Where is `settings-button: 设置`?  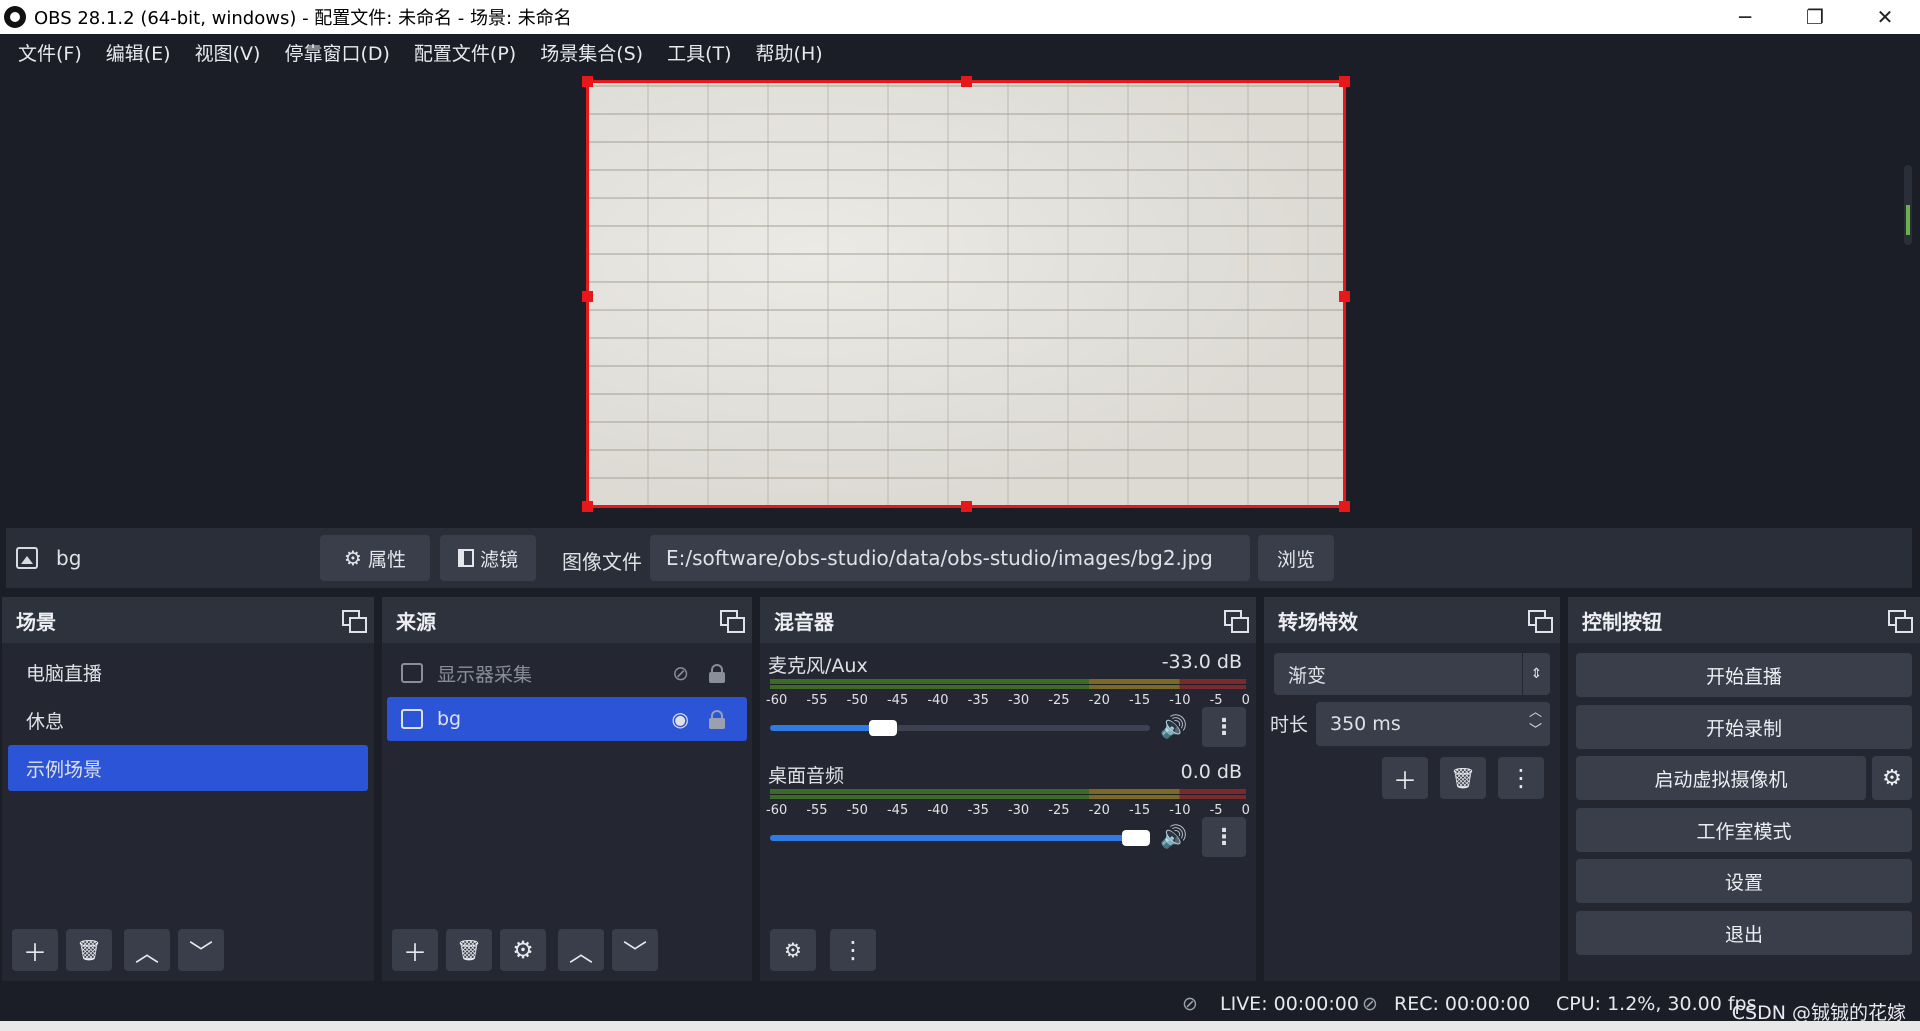
settings-button: 设置 is located at coordinates (1744, 881).